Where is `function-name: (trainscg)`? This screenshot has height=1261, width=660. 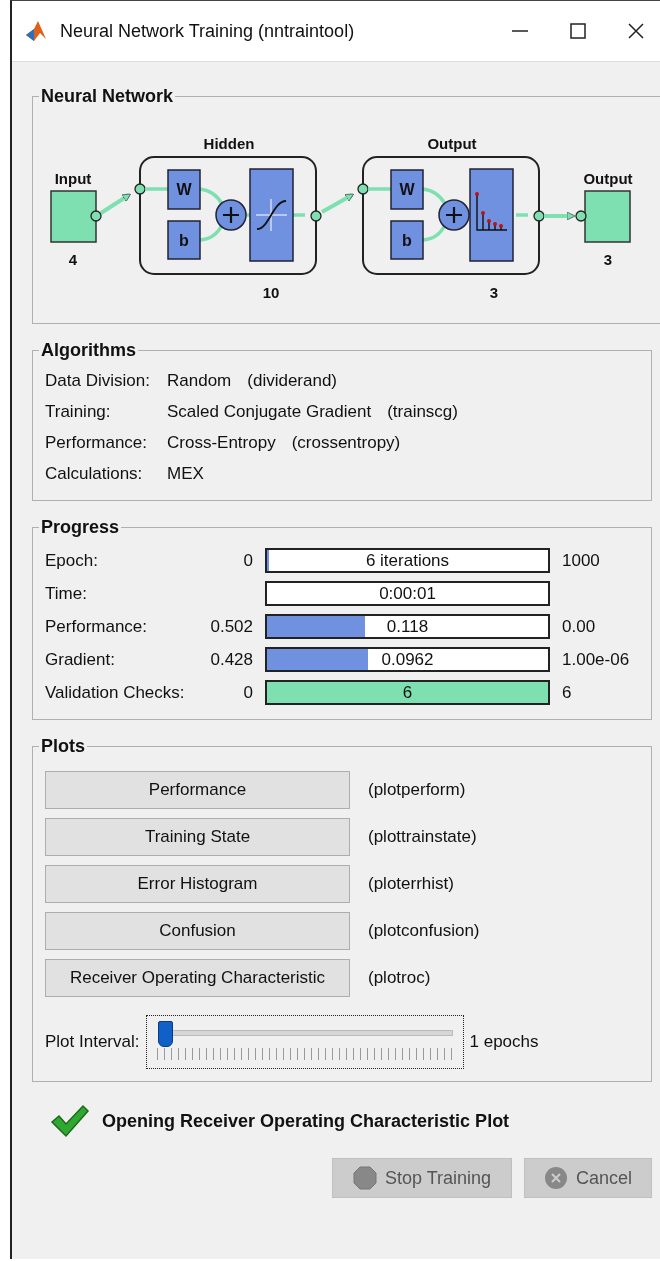 function-name: (trainscg) is located at coordinates (422, 412).